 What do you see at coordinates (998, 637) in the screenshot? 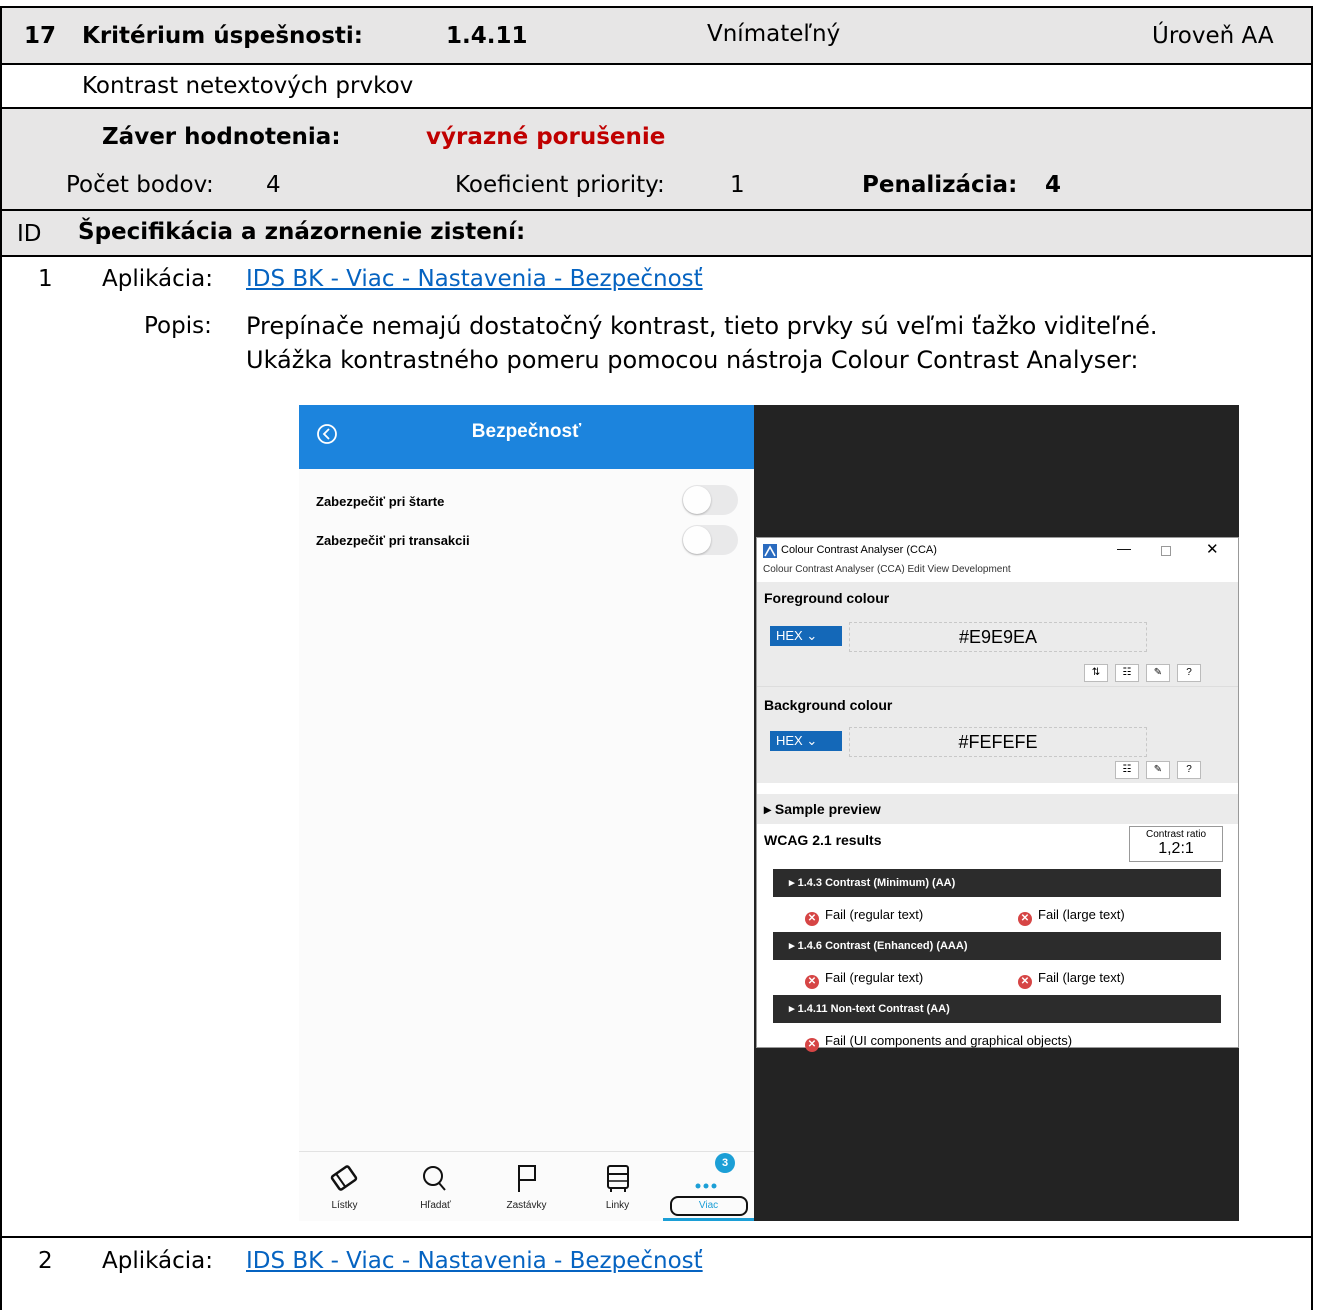
I see `foreground-hex-input: #E9E9EA` at bounding box center [998, 637].